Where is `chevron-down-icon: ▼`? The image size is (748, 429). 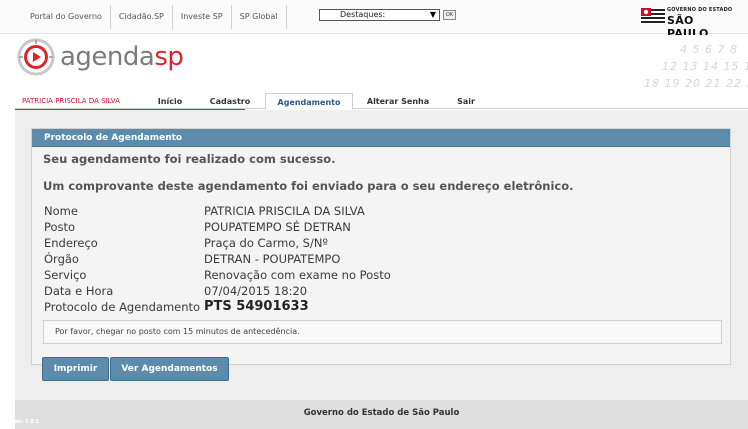
chevron-down-icon: ▼ is located at coordinates (432, 14).